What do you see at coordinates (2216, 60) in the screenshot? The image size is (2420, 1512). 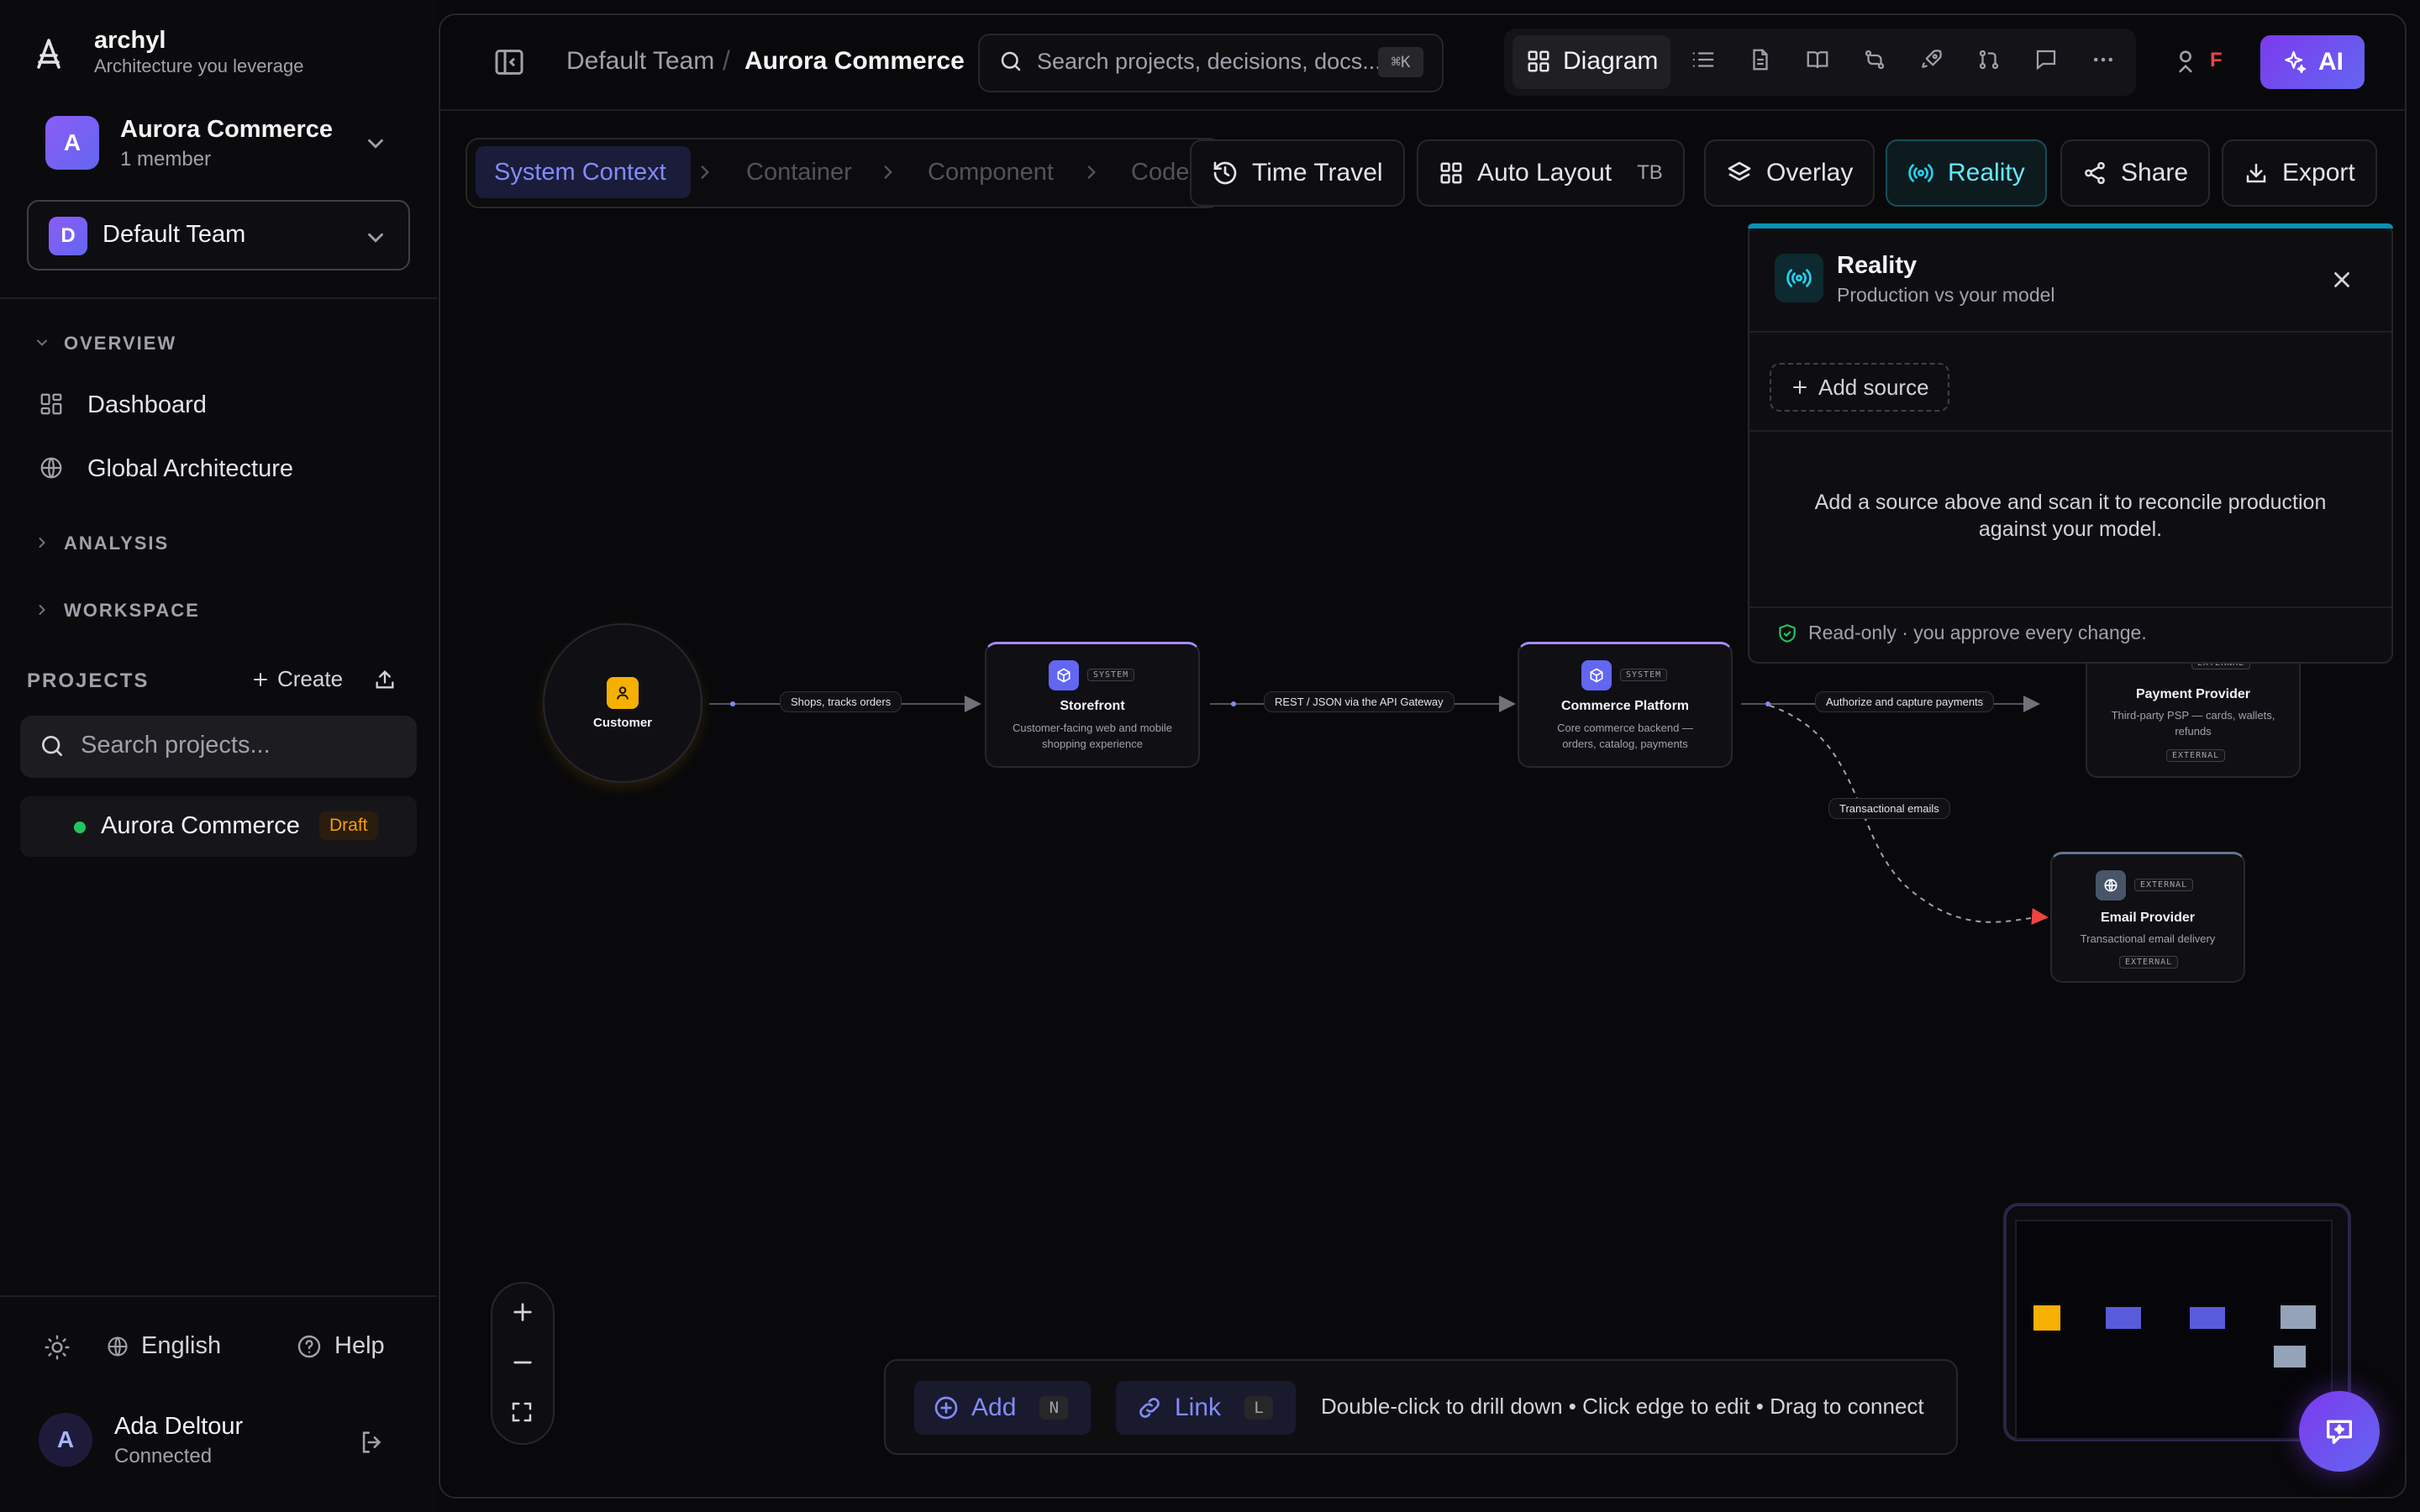 I see `presence-initial: F` at bounding box center [2216, 60].